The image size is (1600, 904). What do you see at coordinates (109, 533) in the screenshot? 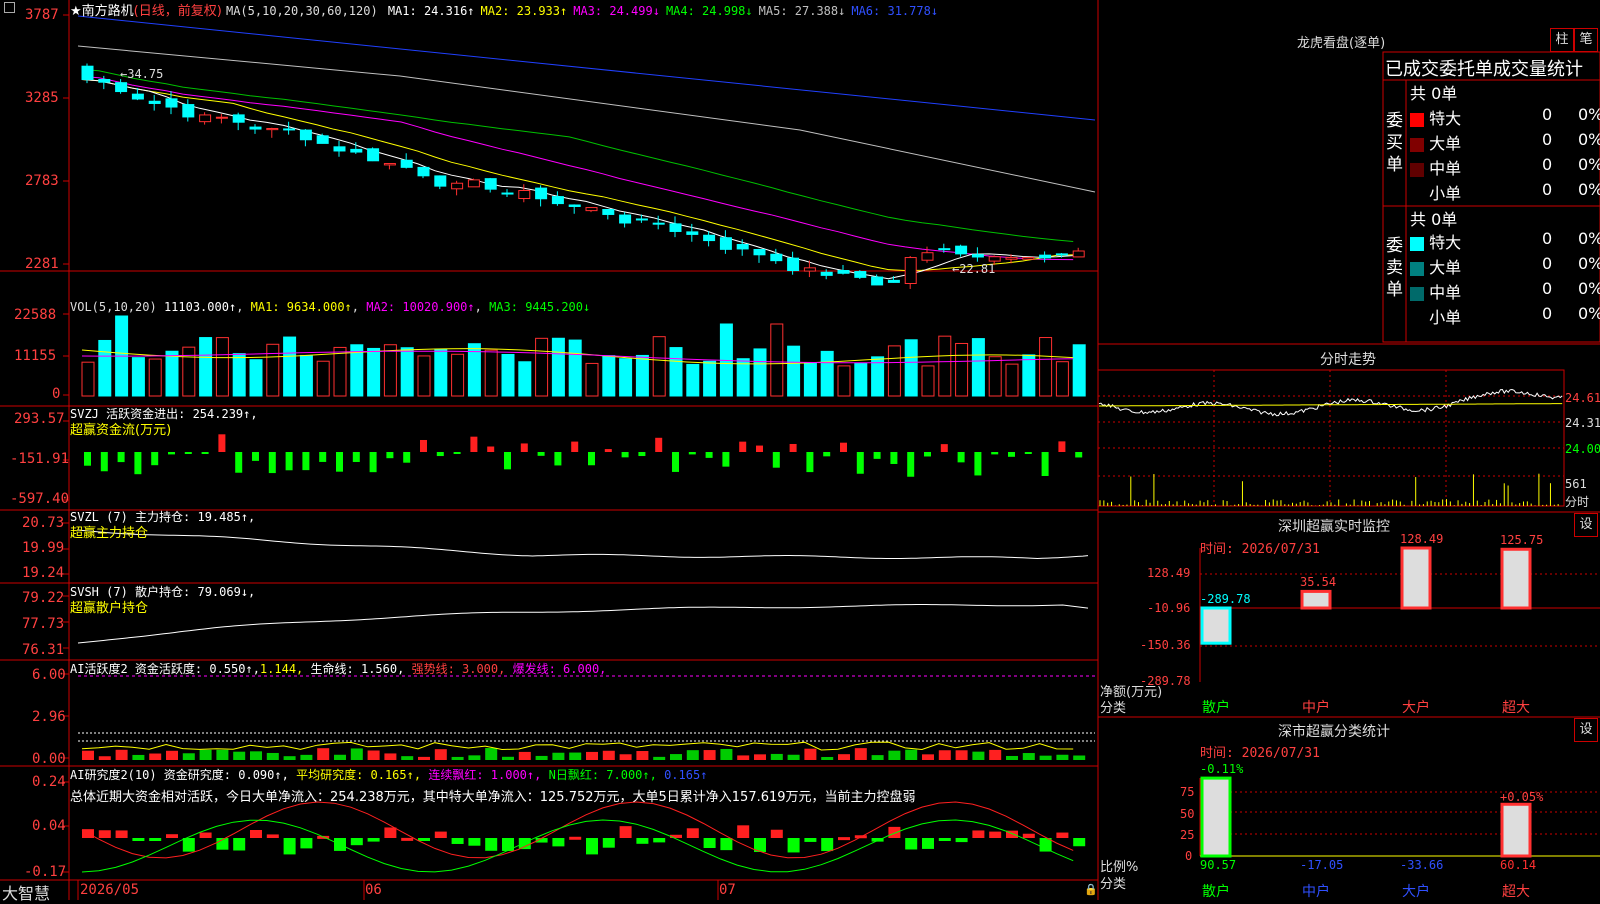
I see `svzl-sub: 超赢主力持仓` at bounding box center [109, 533].